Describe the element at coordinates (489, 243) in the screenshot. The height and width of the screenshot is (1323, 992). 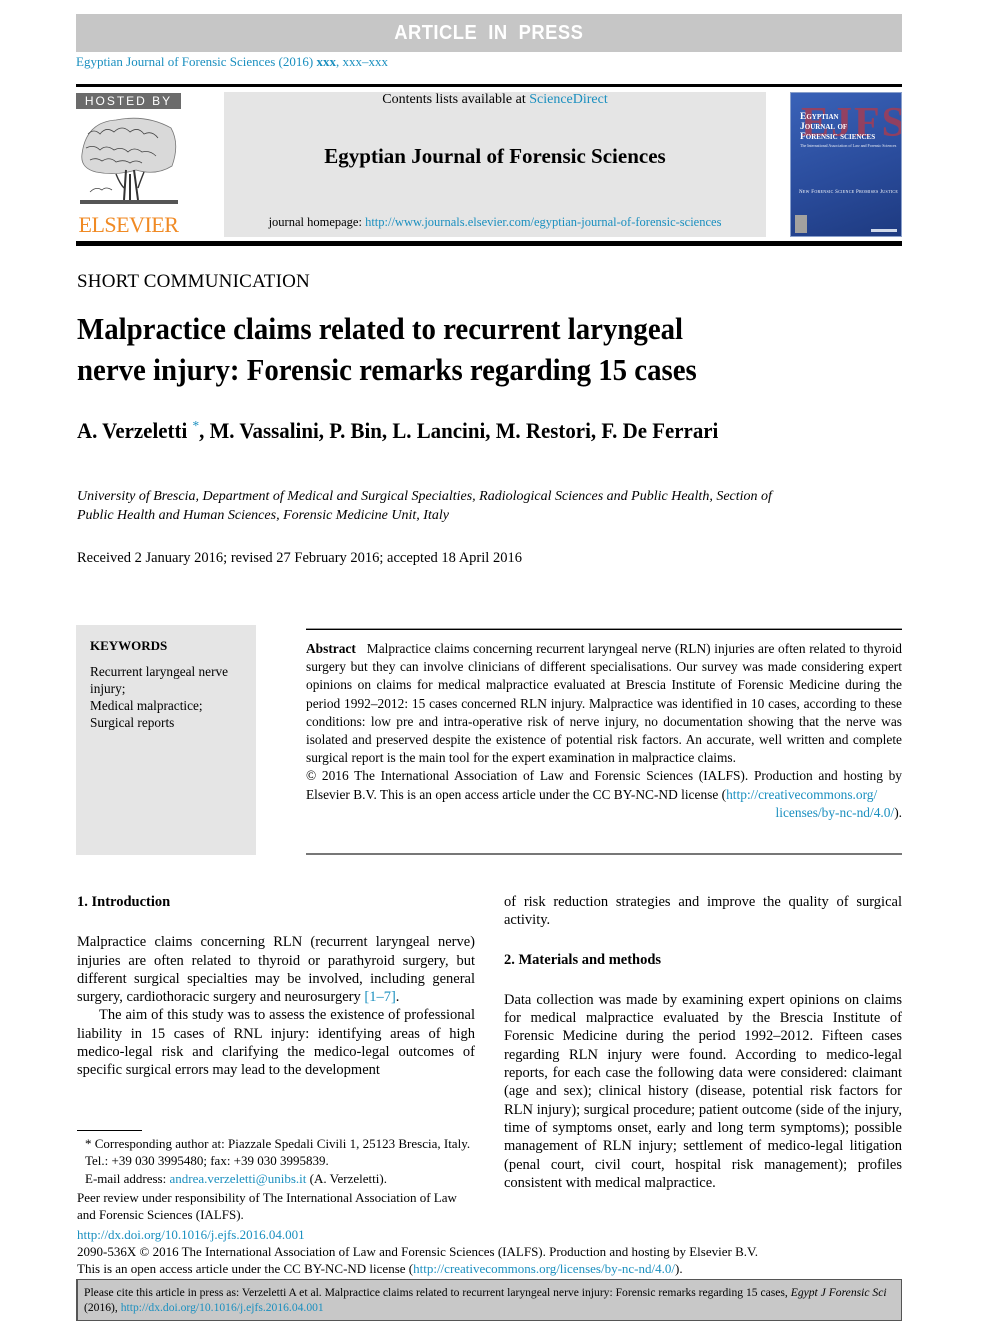
I see `header-rule-bottom` at that location.